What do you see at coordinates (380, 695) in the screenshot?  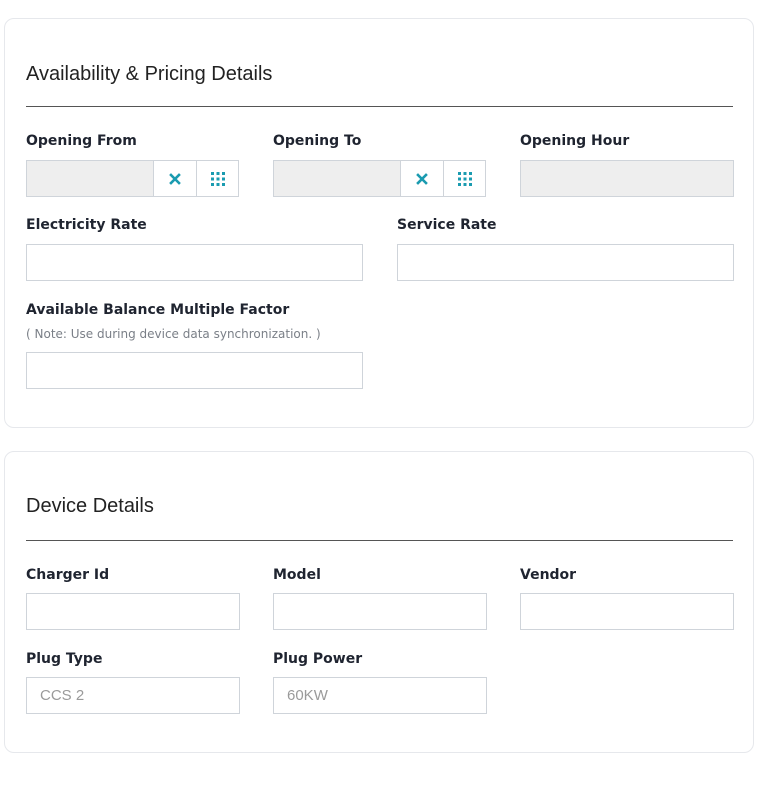 I see `plug-power-input` at bounding box center [380, 695].